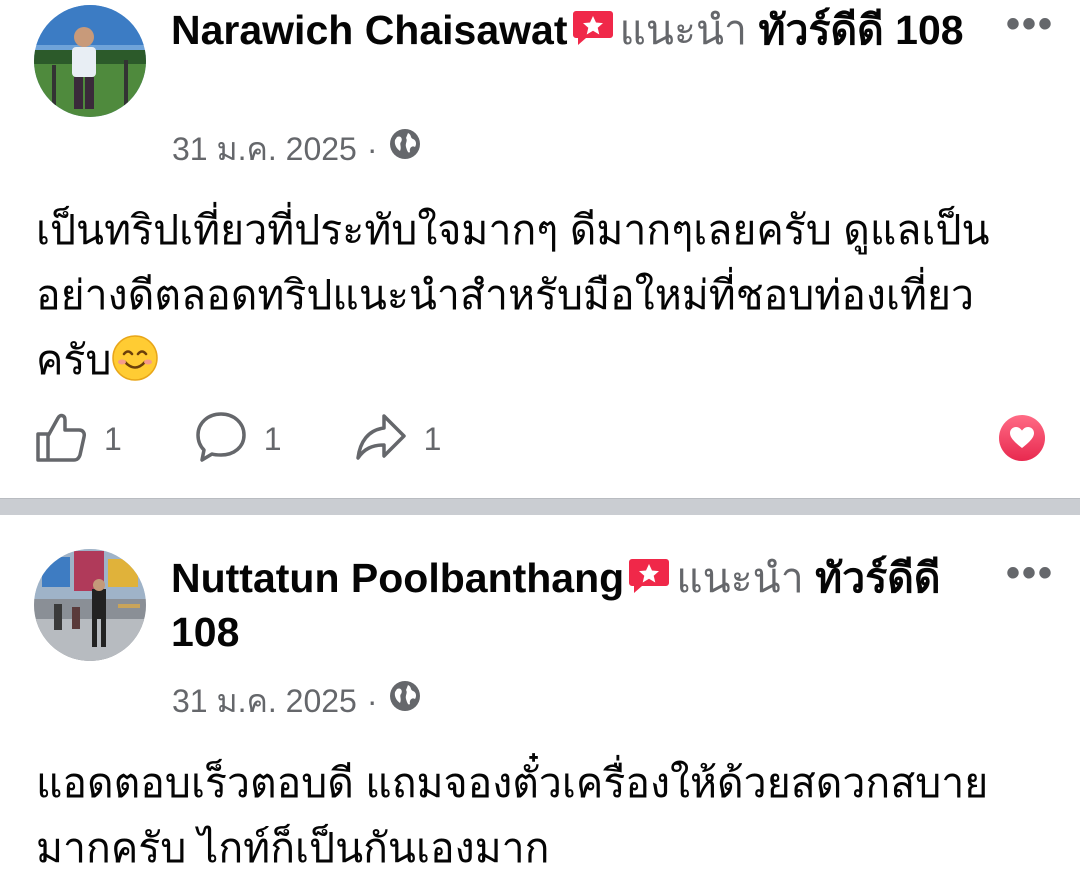  What do you see at coordinates (113, 438) in the screenshot?
I see `like-count: 1` at bounding box center [113, 438].